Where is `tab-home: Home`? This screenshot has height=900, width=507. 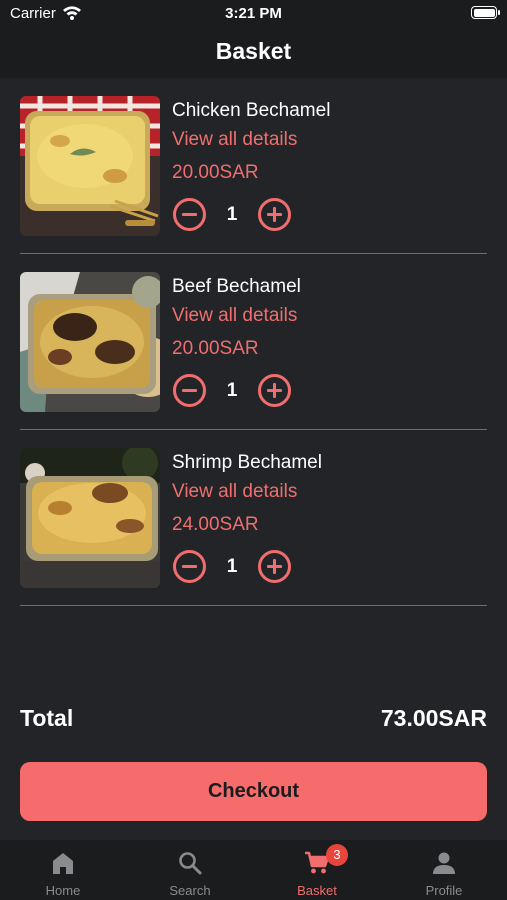
tab-home: Home is located at coordinates (63, 870).